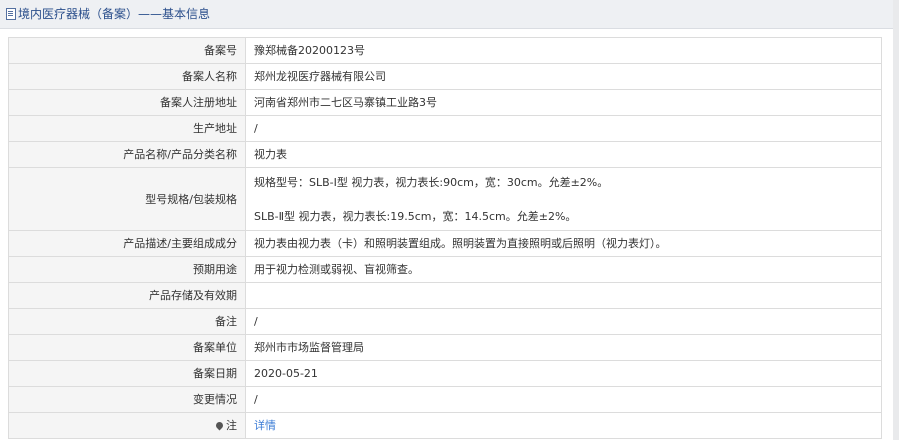 Image resolution: width=899 pixels, height=440 pixels. I want to click on note-label: 注, so click(127, 425).